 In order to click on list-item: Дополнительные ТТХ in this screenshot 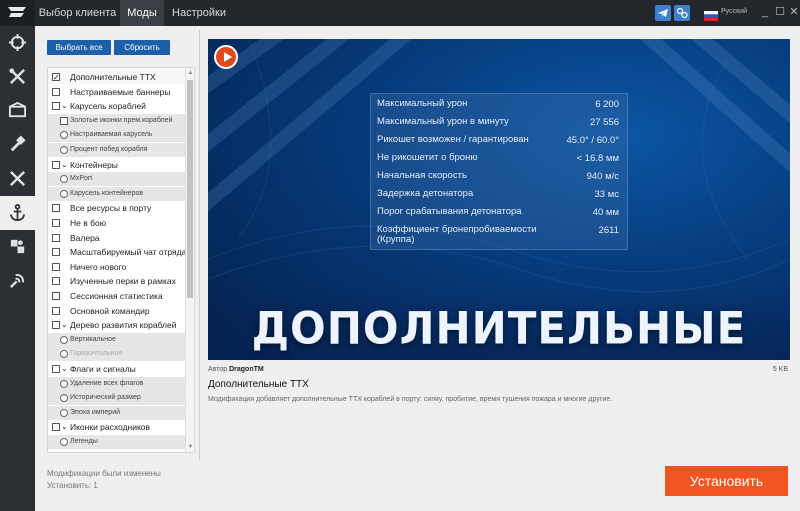, I will do `click(117, 77)`.